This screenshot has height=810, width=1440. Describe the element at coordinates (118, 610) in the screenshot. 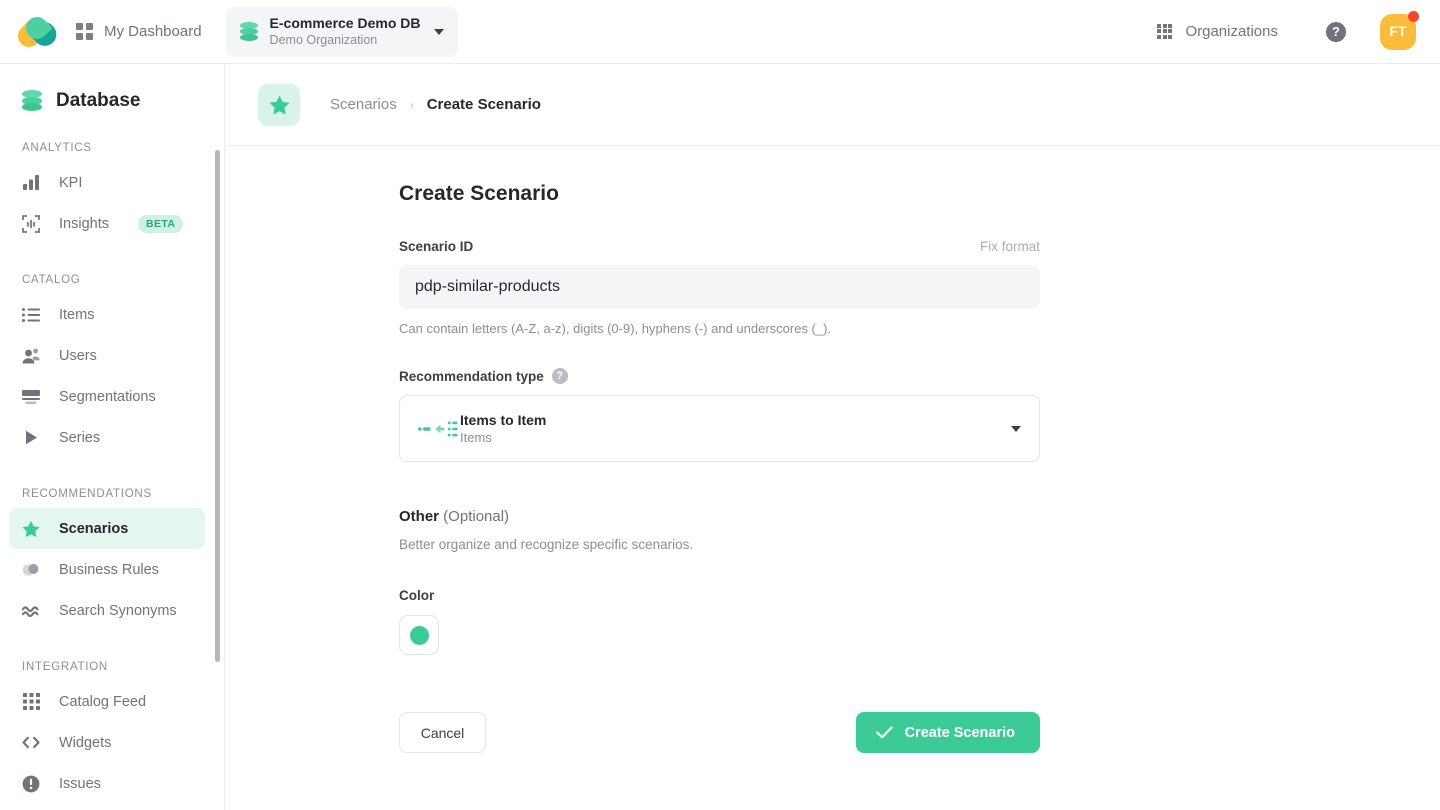

I see `sidebar-item-label: Search Synonyms` at that location.